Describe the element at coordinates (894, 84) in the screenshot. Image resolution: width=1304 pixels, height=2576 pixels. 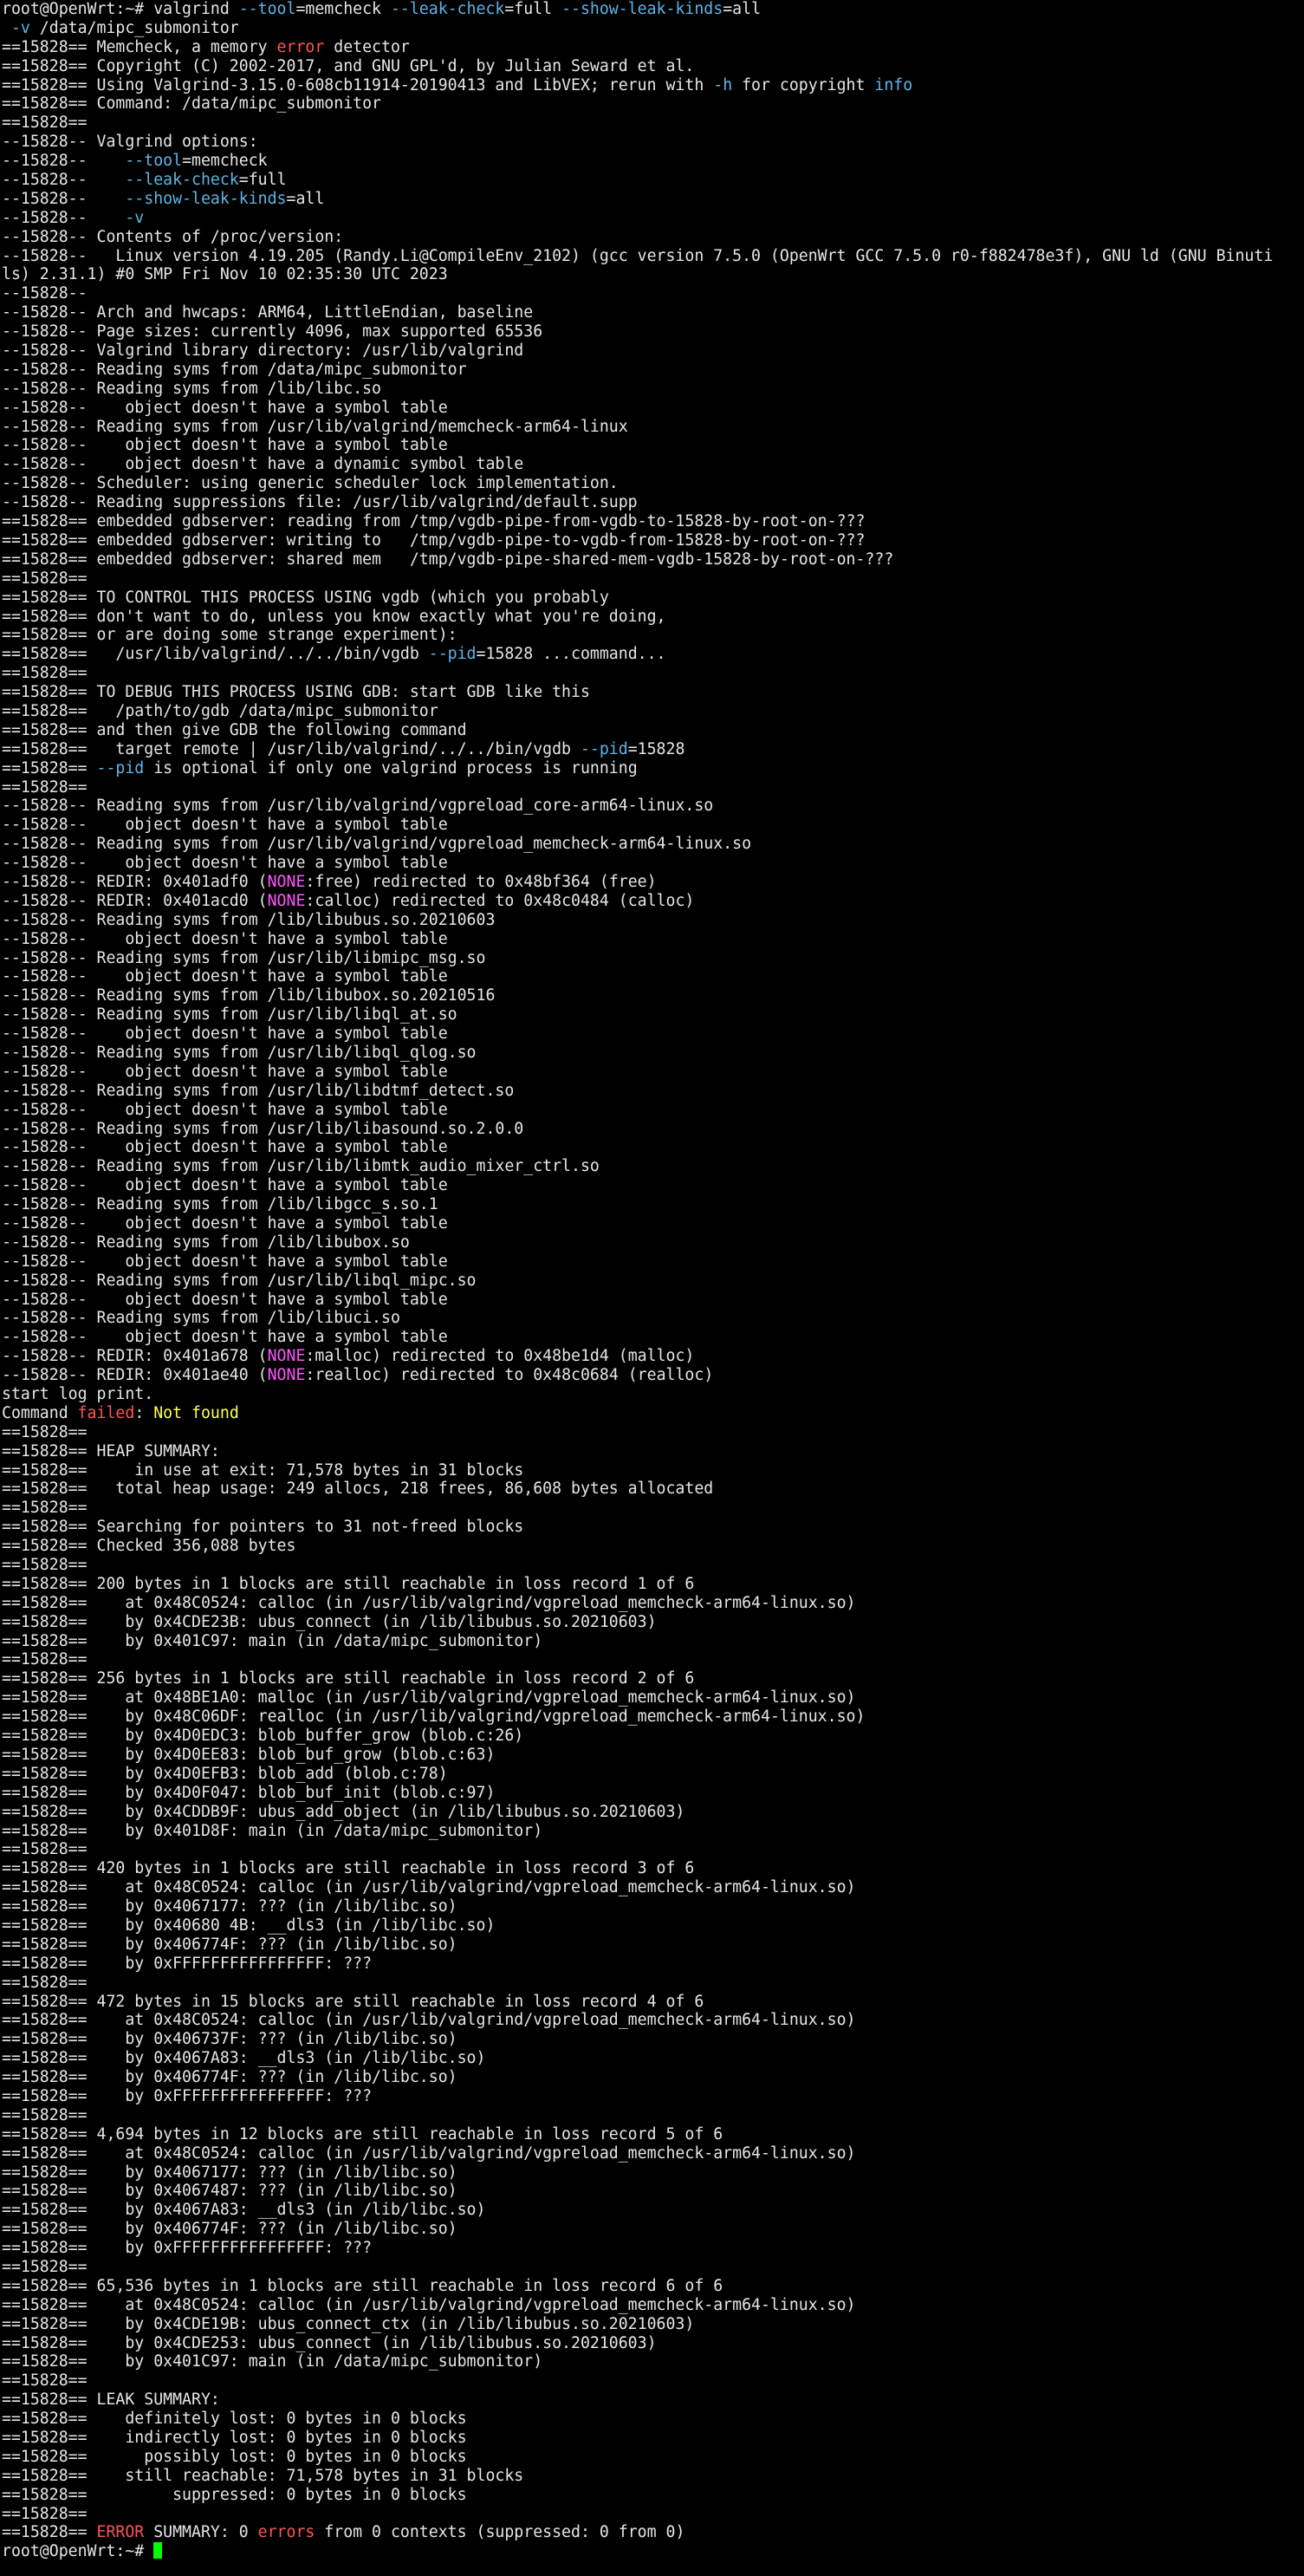
I see `highlighted-token: info` at that location.